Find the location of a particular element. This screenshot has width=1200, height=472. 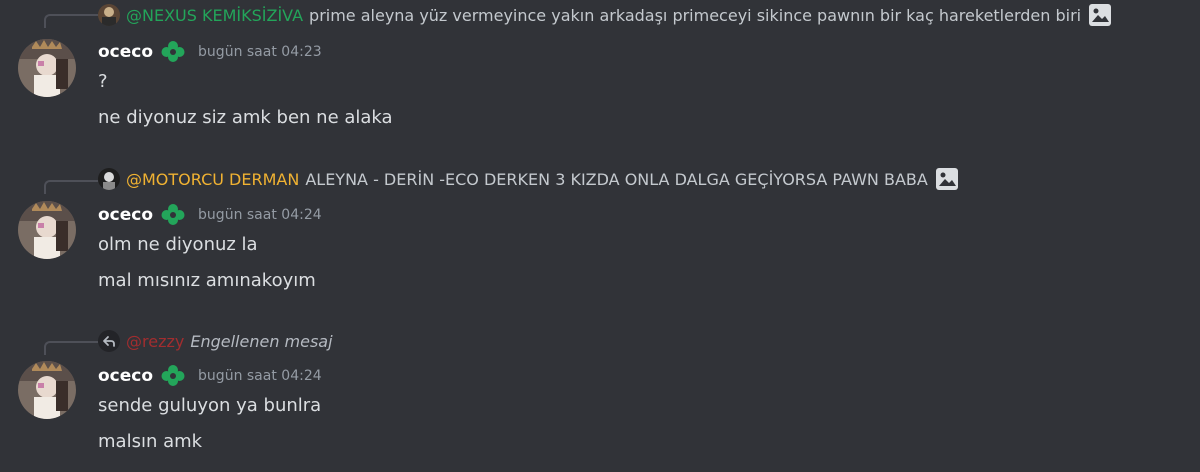

message-text: sende guluyon ya bunlra is located at coordinates (209, 405).